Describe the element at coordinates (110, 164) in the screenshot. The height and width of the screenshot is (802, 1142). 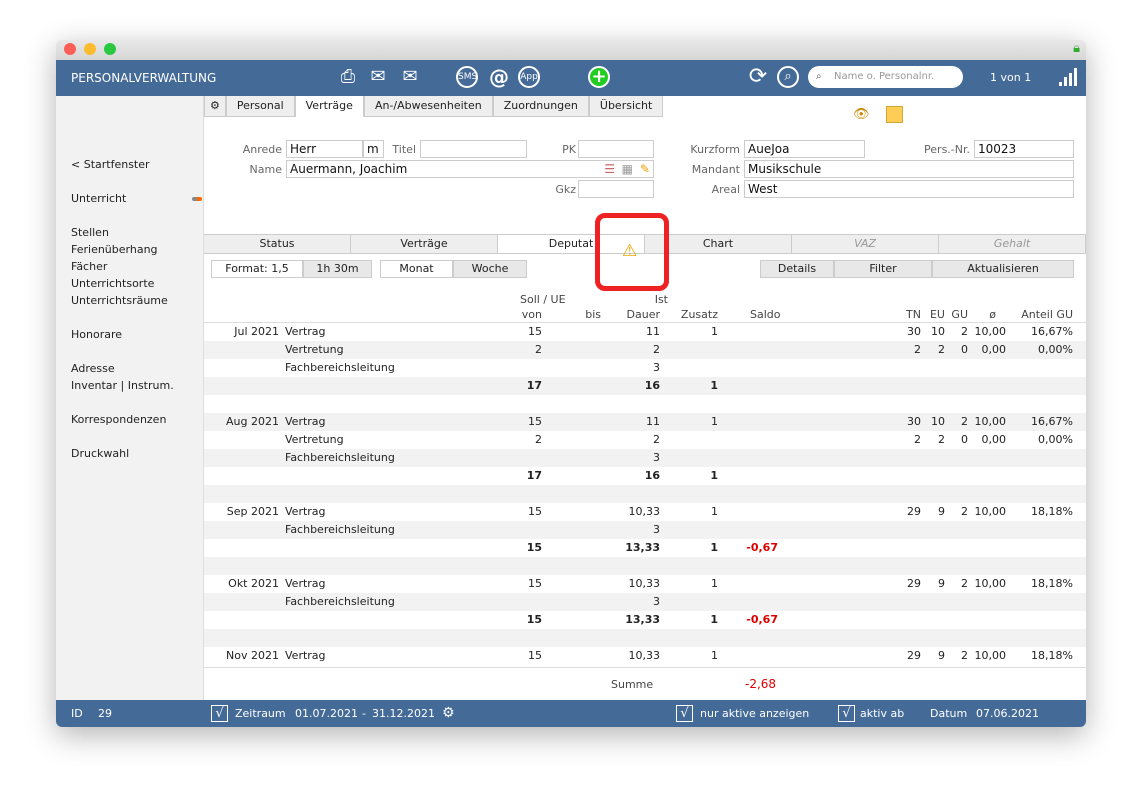
I see `sidebar-item: < Startfenster` at that location.